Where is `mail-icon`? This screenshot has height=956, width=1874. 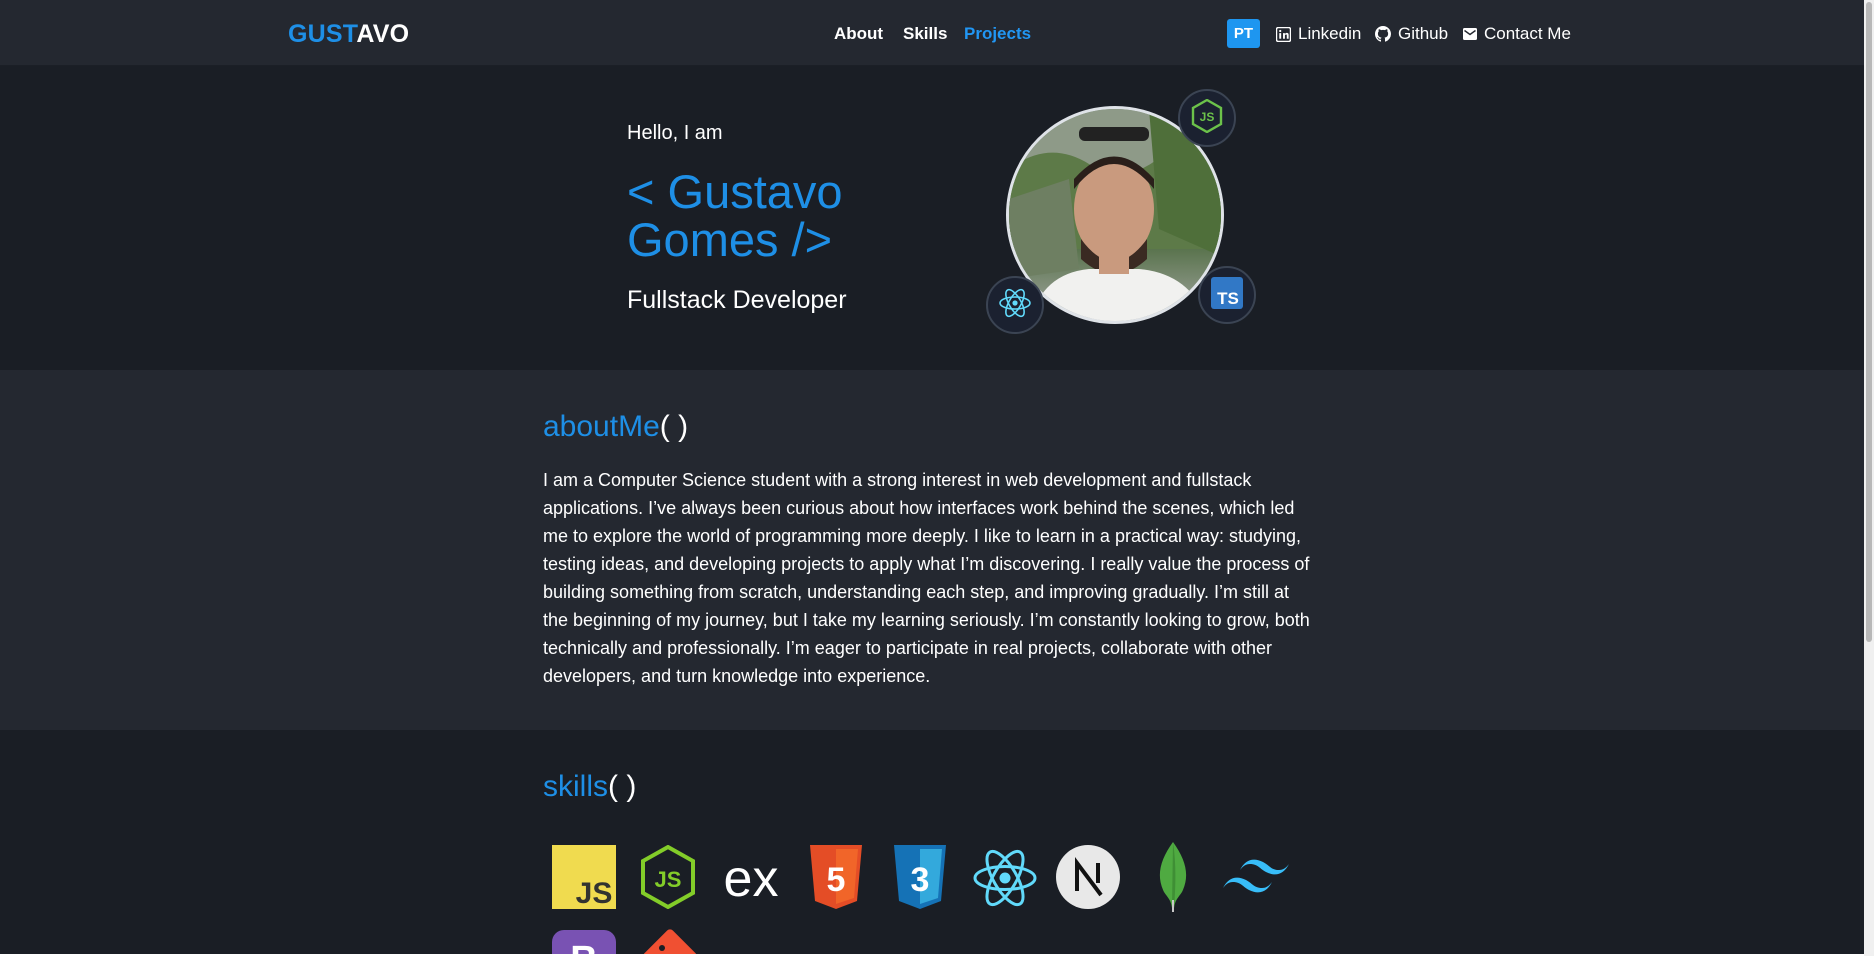
mail-icon is located at coordinates (1470, 34).